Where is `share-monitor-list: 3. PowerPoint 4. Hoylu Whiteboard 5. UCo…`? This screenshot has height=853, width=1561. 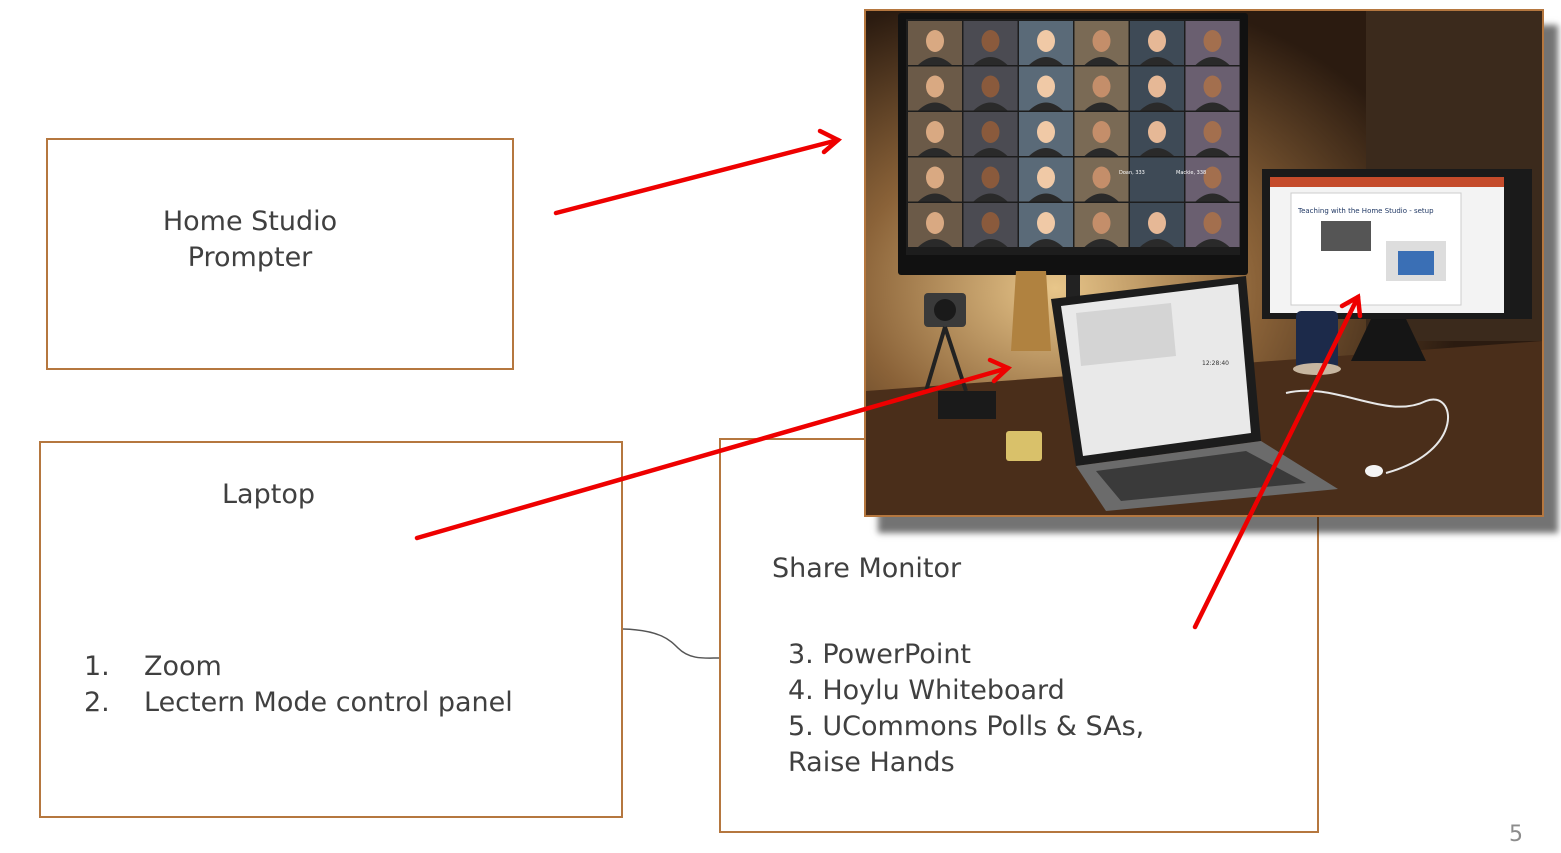 share-monitor-list: 3. PowerPoint 4. Hoylu Whiteboard 5. UCo… is located at coordinates (966, 709).